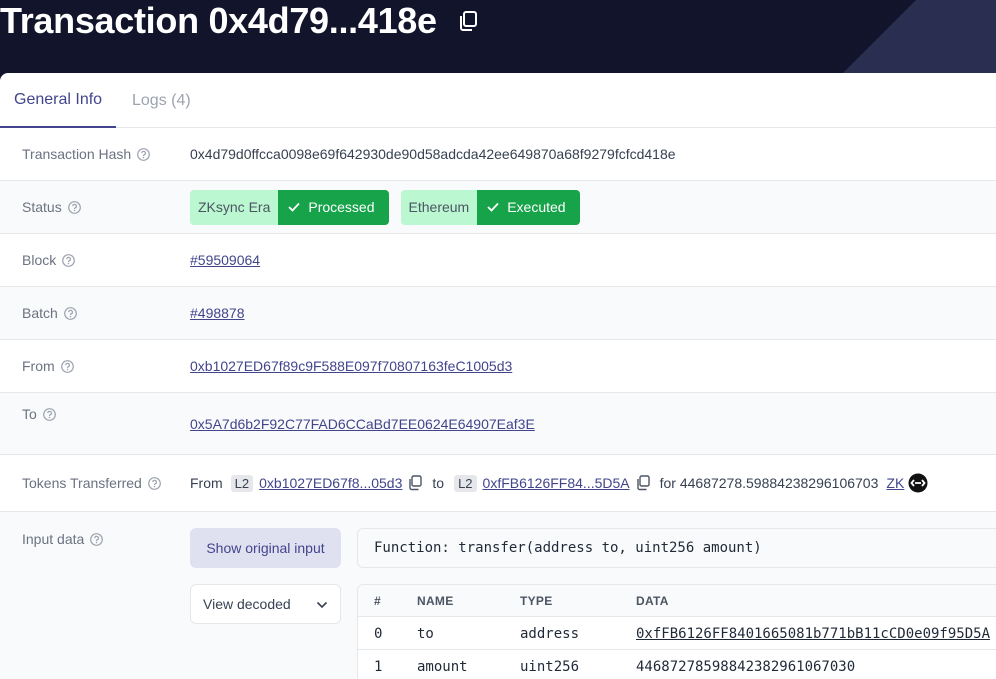  Describe the element at coordinates (39, 260) in the screenshot. I see `label-text: Block` at that location.